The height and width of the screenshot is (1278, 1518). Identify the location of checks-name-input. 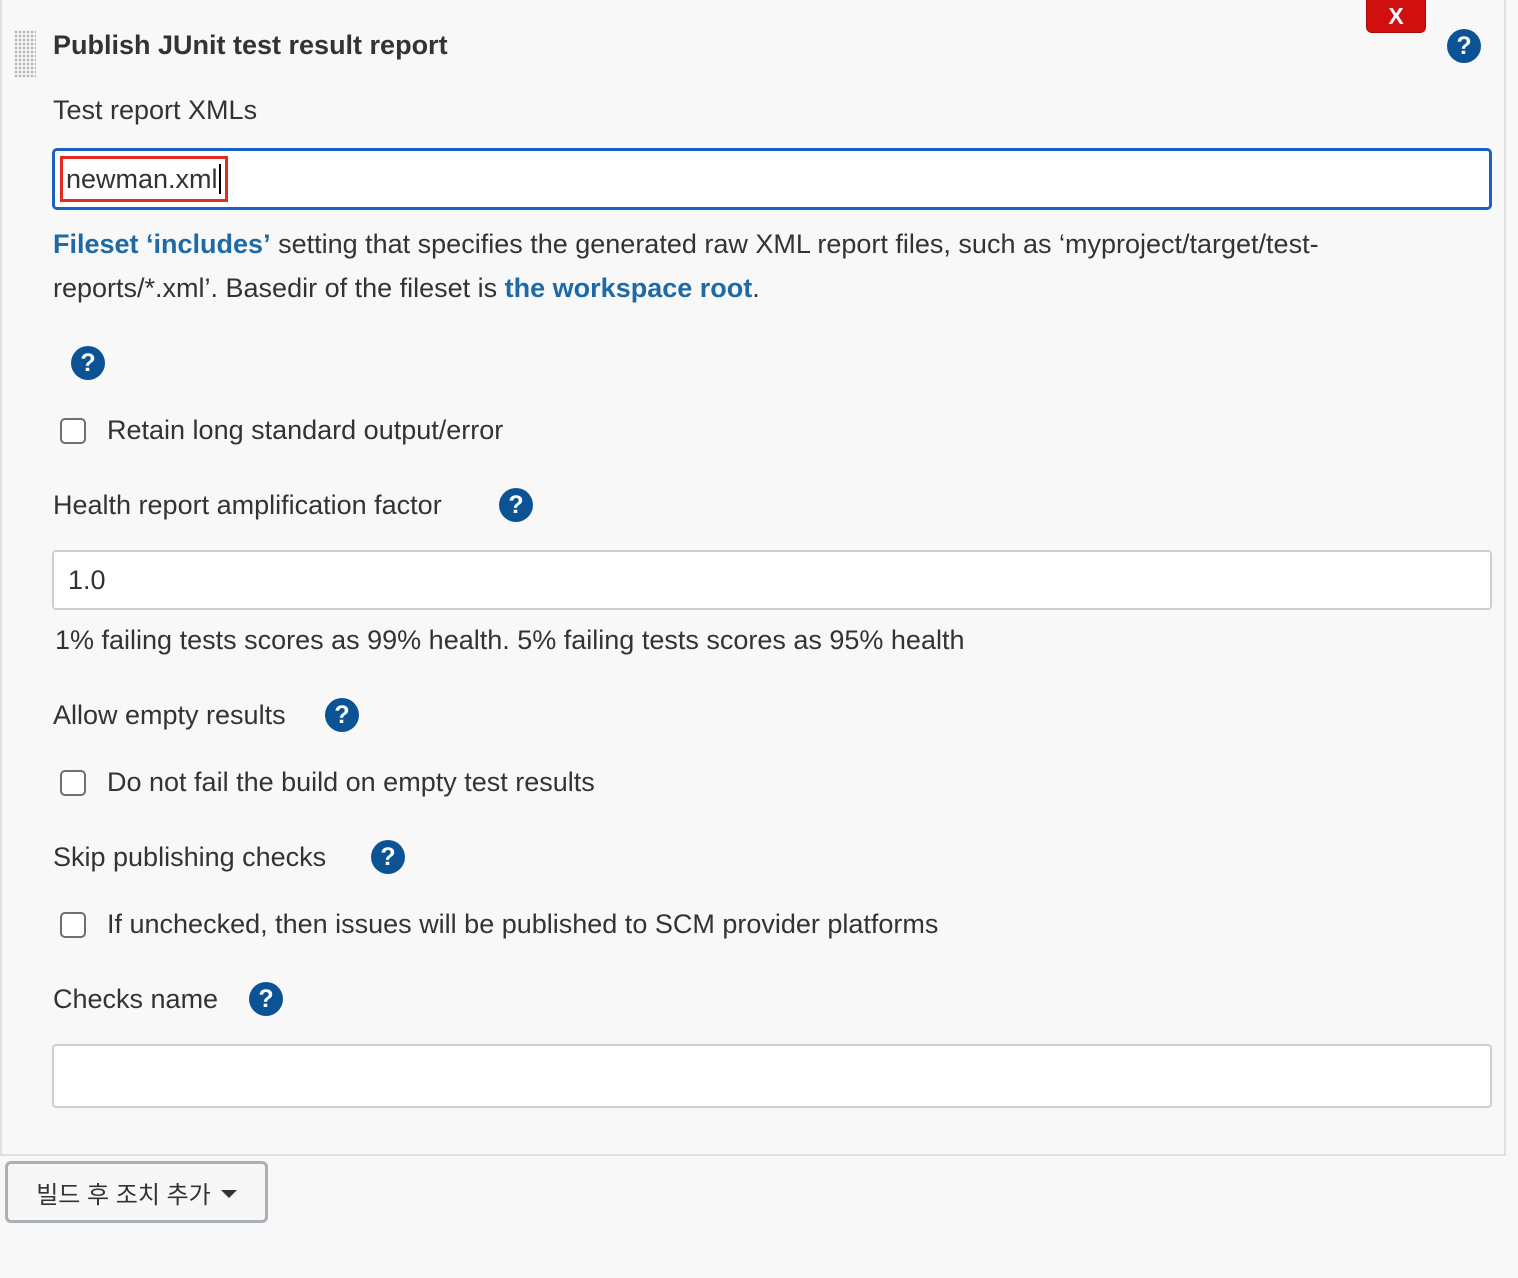
(772, 1076).